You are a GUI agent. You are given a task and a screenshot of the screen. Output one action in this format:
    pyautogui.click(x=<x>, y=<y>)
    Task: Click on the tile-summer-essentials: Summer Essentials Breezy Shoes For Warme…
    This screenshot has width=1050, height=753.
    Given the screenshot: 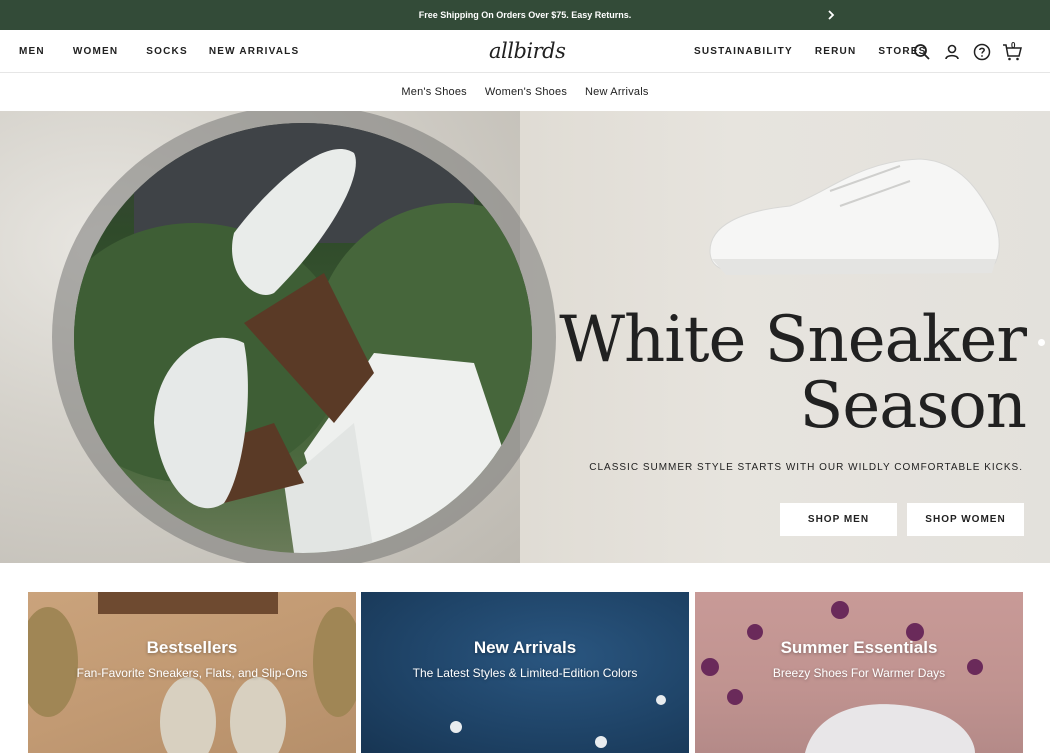 What is the action you would take?
    pyautogui.click(x=859, y=672)
    